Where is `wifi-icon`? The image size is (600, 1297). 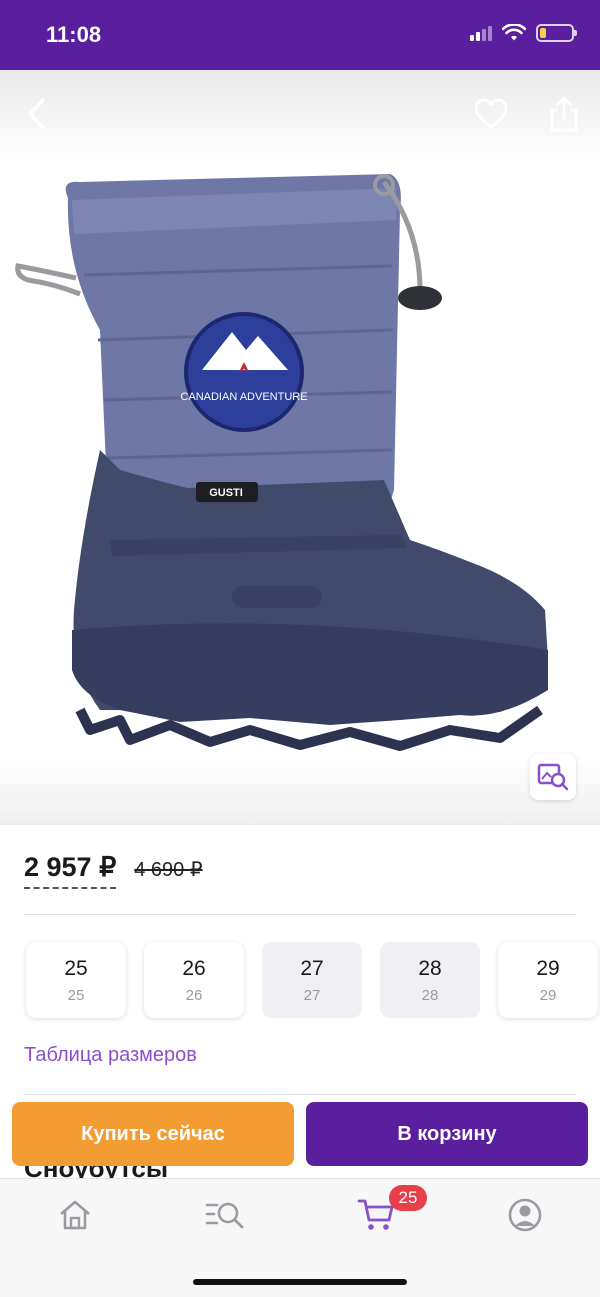
wifi-icon is located at coordinates (514, 32).